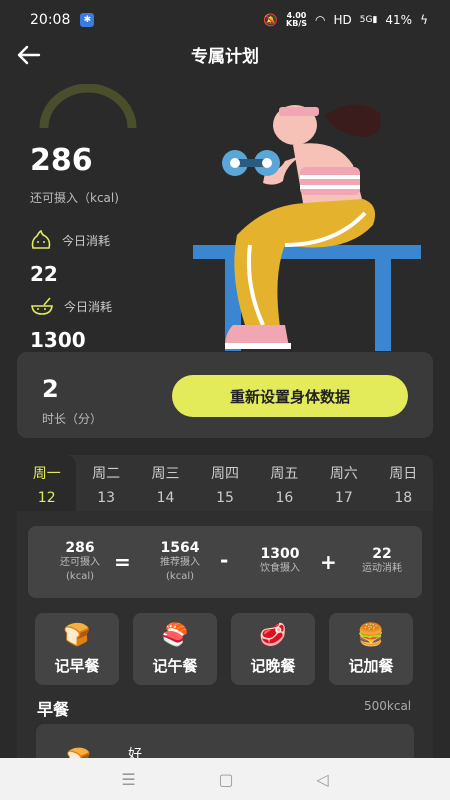 This screenshot has height=800, width=450. Describe the element at coordinates (225, 57) in the screenshot. I see `page-title: 专属计划` at that location.